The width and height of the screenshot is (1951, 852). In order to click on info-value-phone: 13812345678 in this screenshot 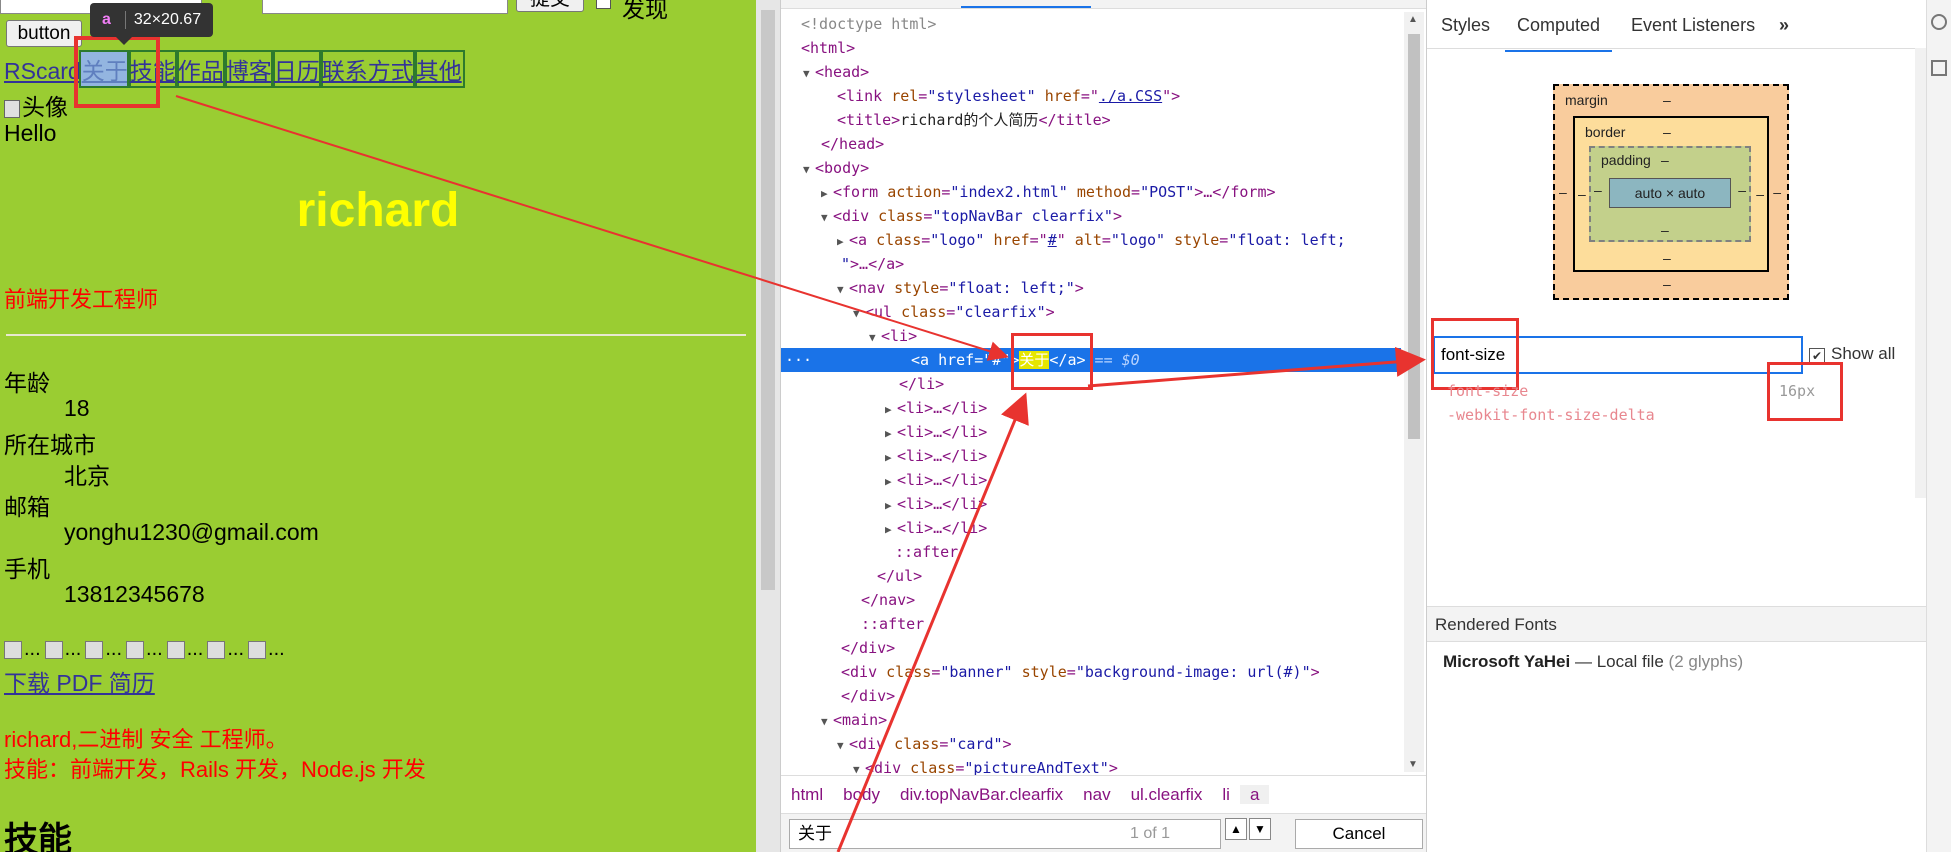, I will do `click(134, 594)`.